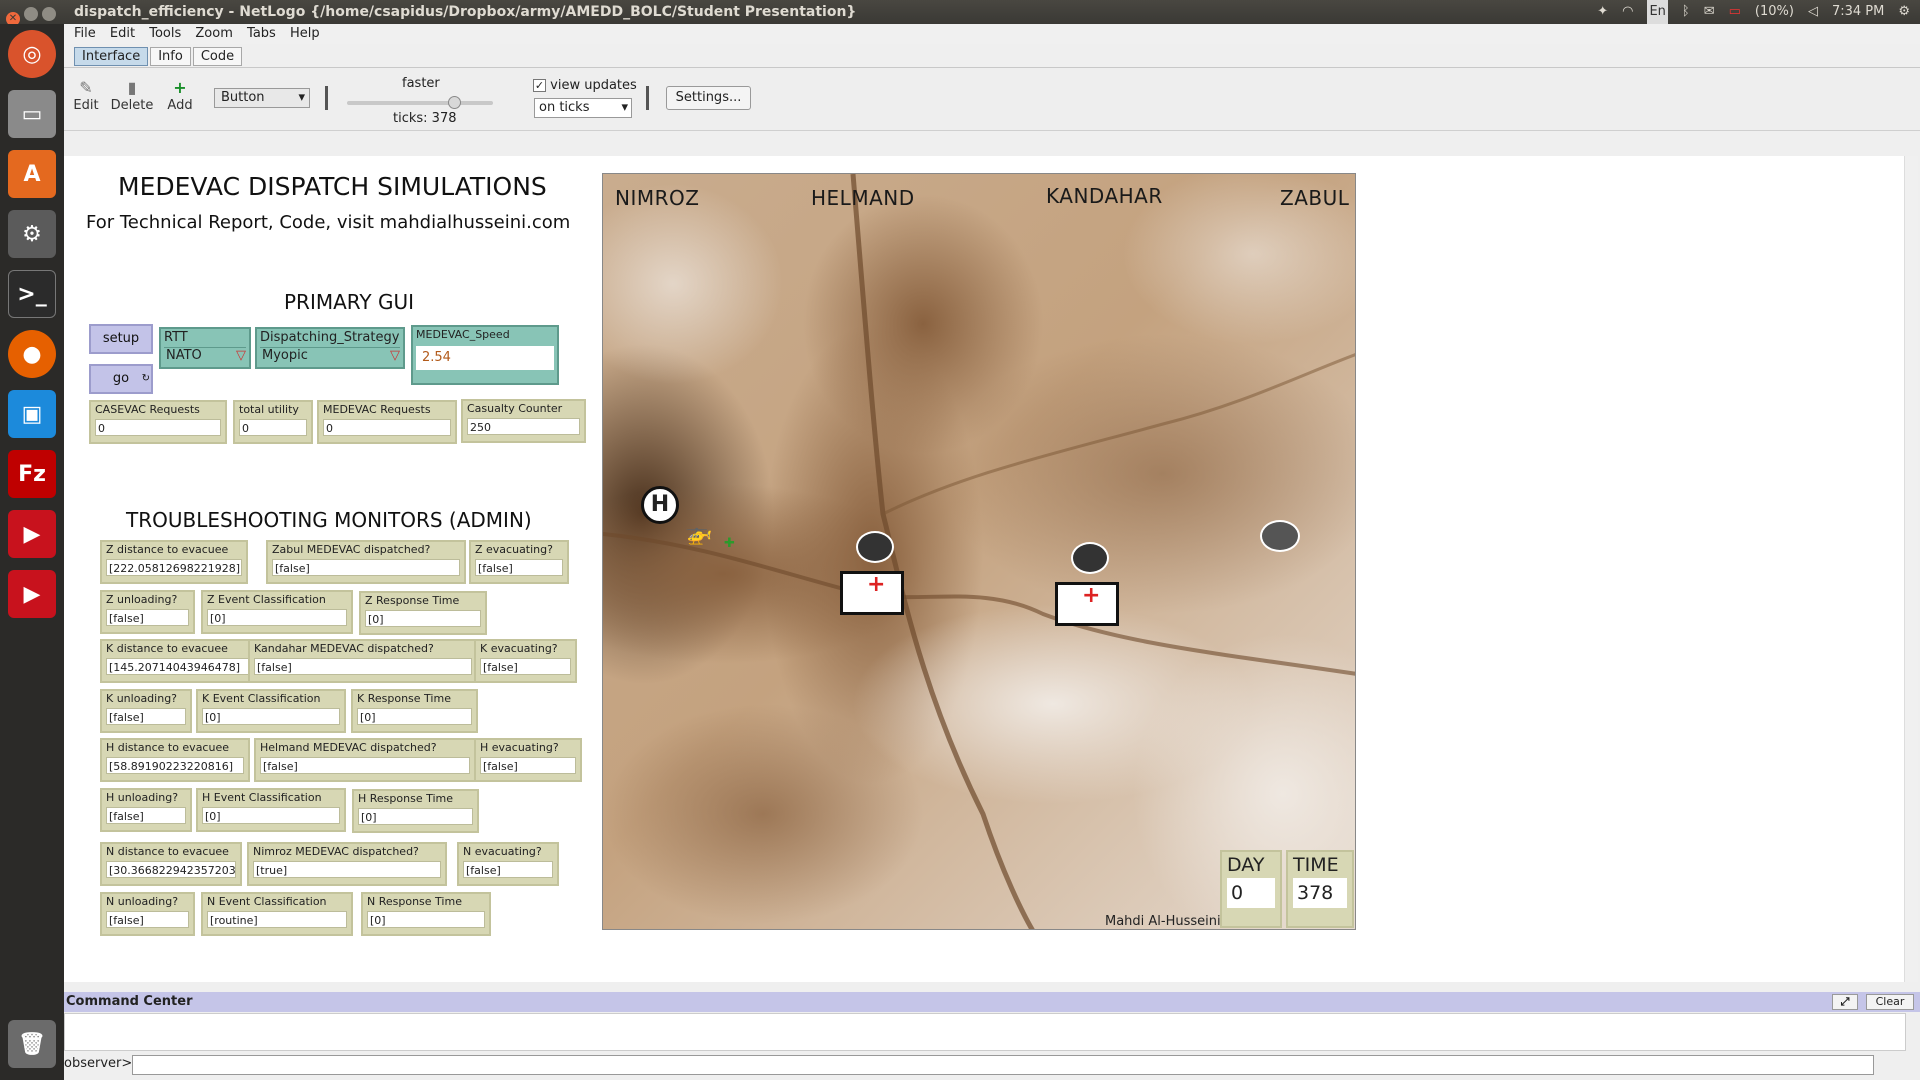  What do you see at coordinates (1858, 12) in the screenshot?
I see `clock: 7:34 PM` at bounding box center [1858, 12].